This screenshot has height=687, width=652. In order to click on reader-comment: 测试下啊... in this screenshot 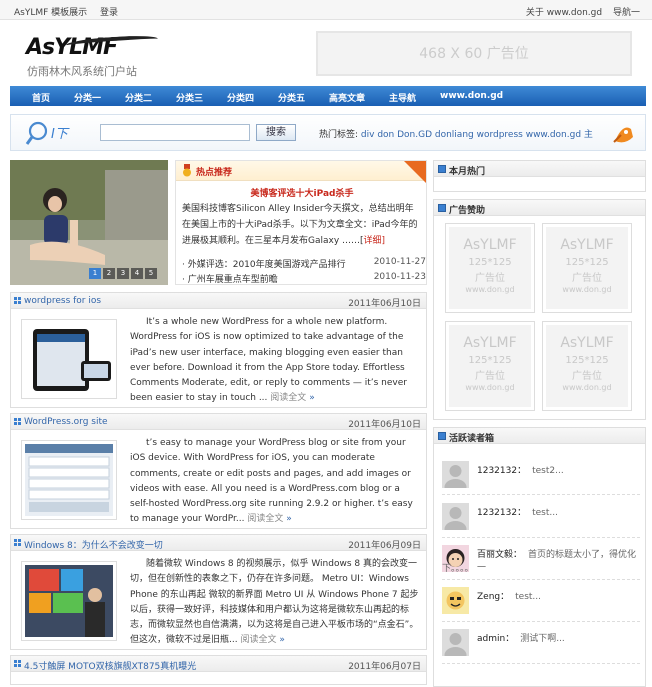, I will do `click(542, 639)`.